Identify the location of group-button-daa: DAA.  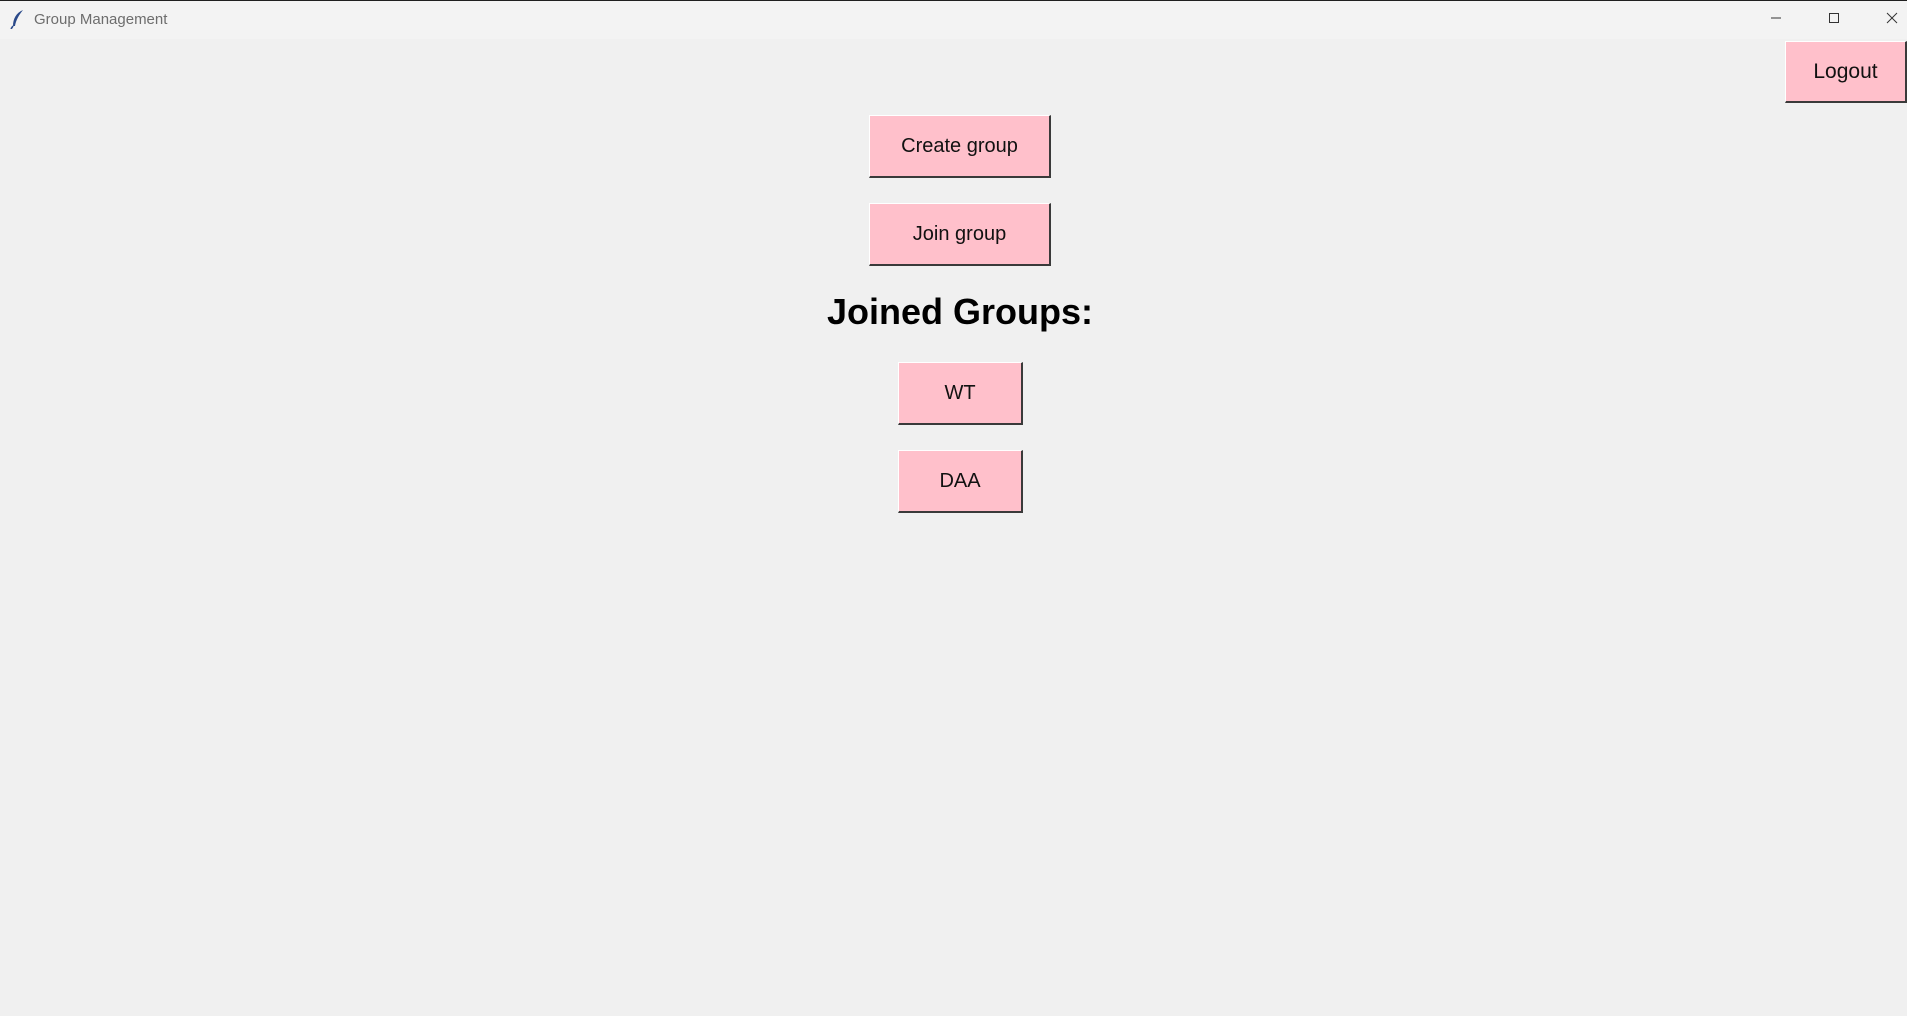
(960, 481).